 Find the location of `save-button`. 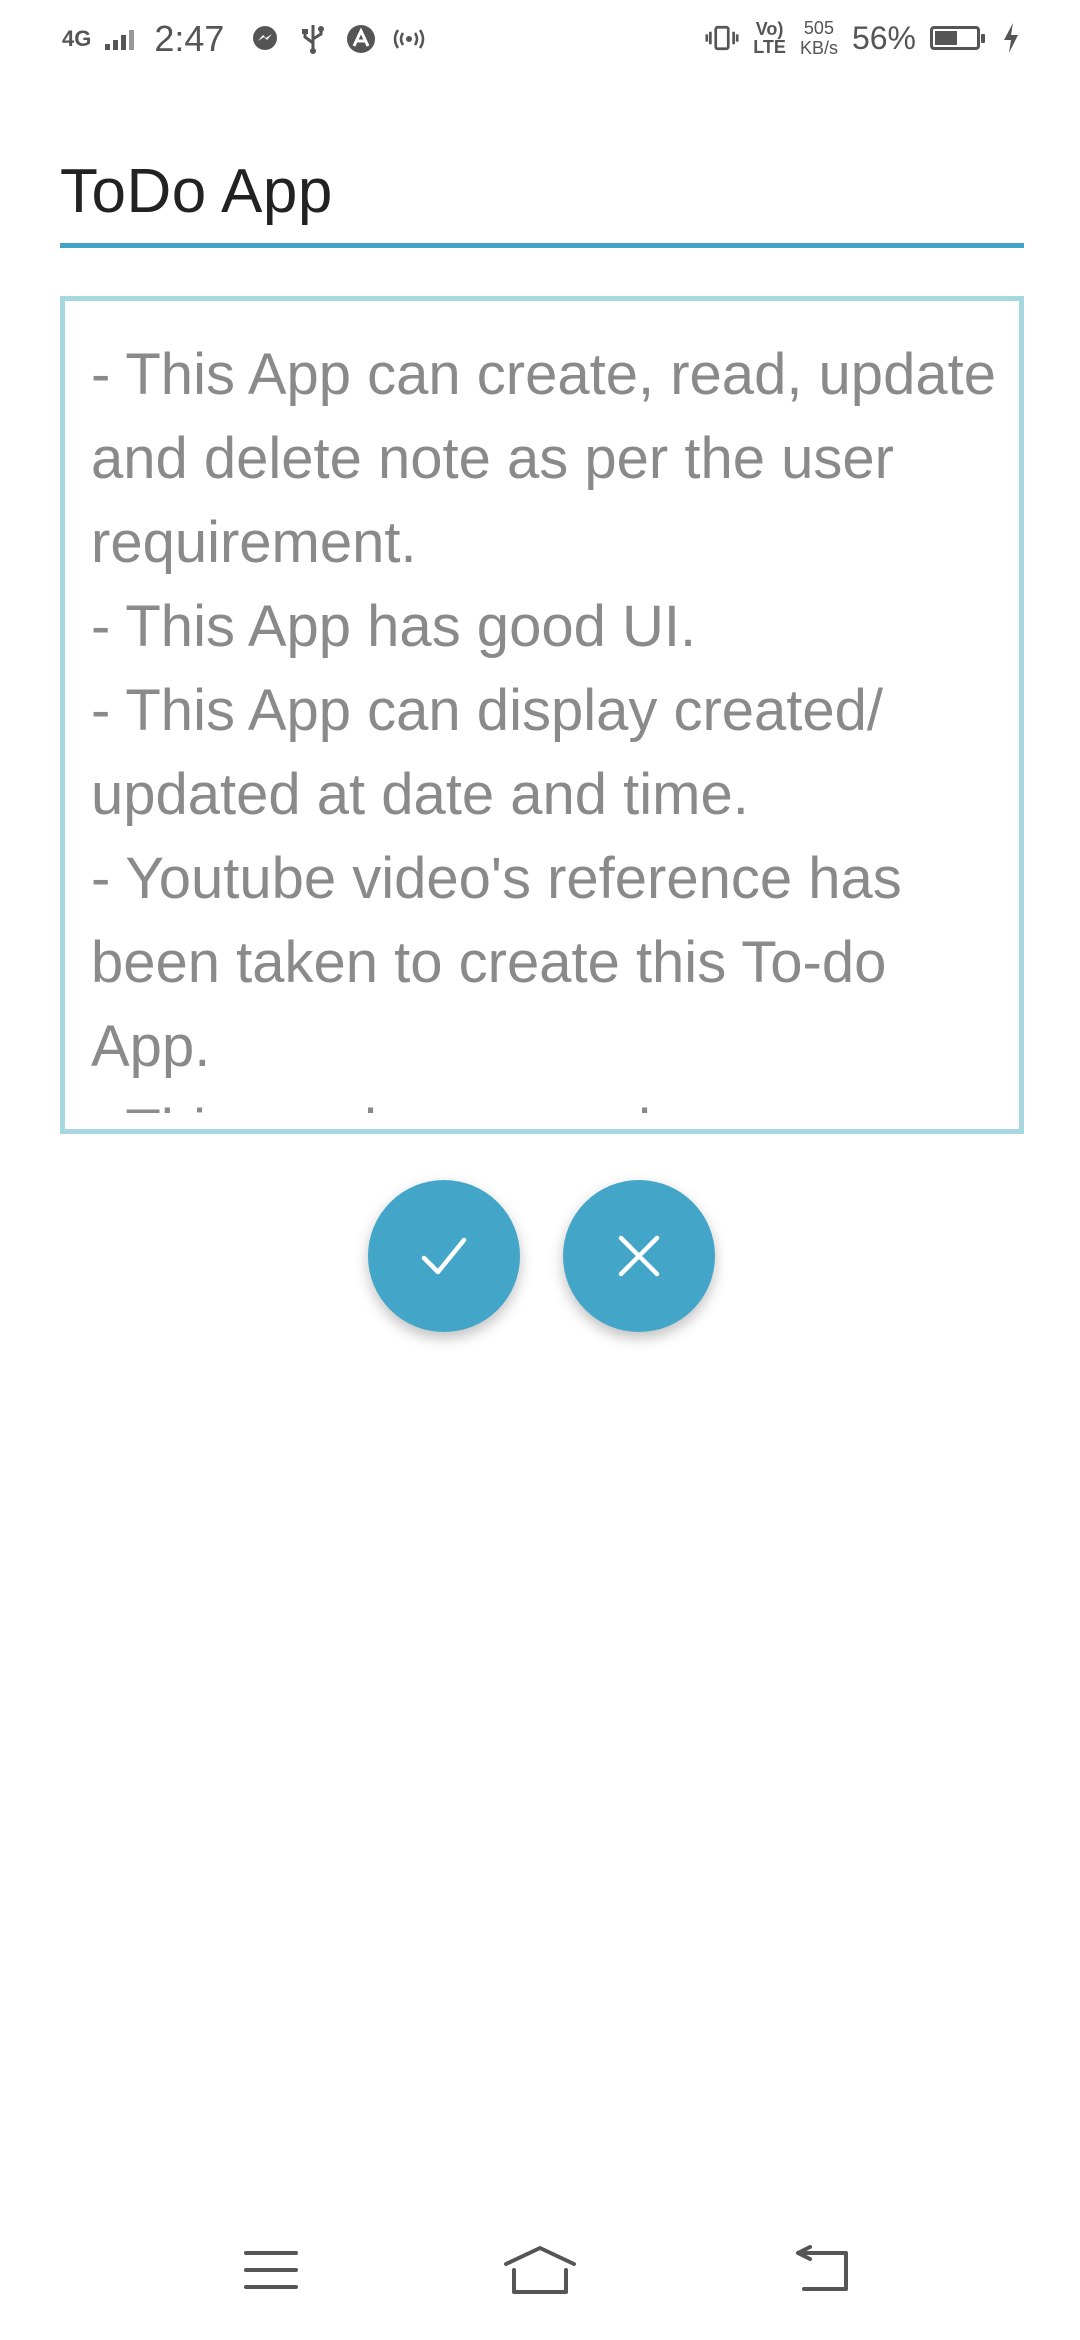

save-button is located at coordinates (444, 1256).